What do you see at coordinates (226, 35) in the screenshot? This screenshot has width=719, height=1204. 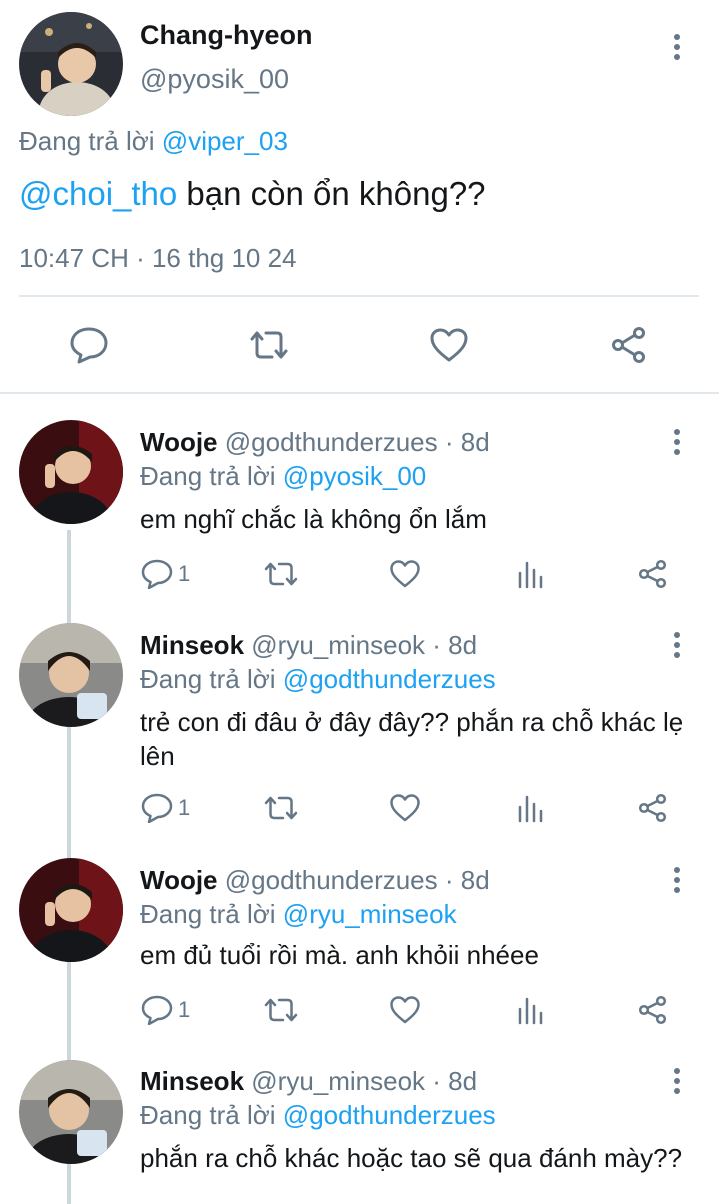 I see `author-name: Chang-hyeon` at bounding box center [226, 35].